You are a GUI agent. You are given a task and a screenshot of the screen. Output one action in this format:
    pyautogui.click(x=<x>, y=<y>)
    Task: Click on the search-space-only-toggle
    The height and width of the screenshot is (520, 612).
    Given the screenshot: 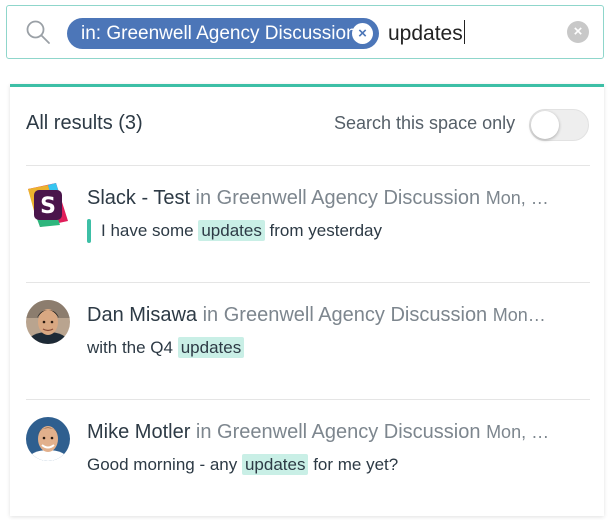 What is the action you would take?
    pyautogui.click(x=559, y=125)
    